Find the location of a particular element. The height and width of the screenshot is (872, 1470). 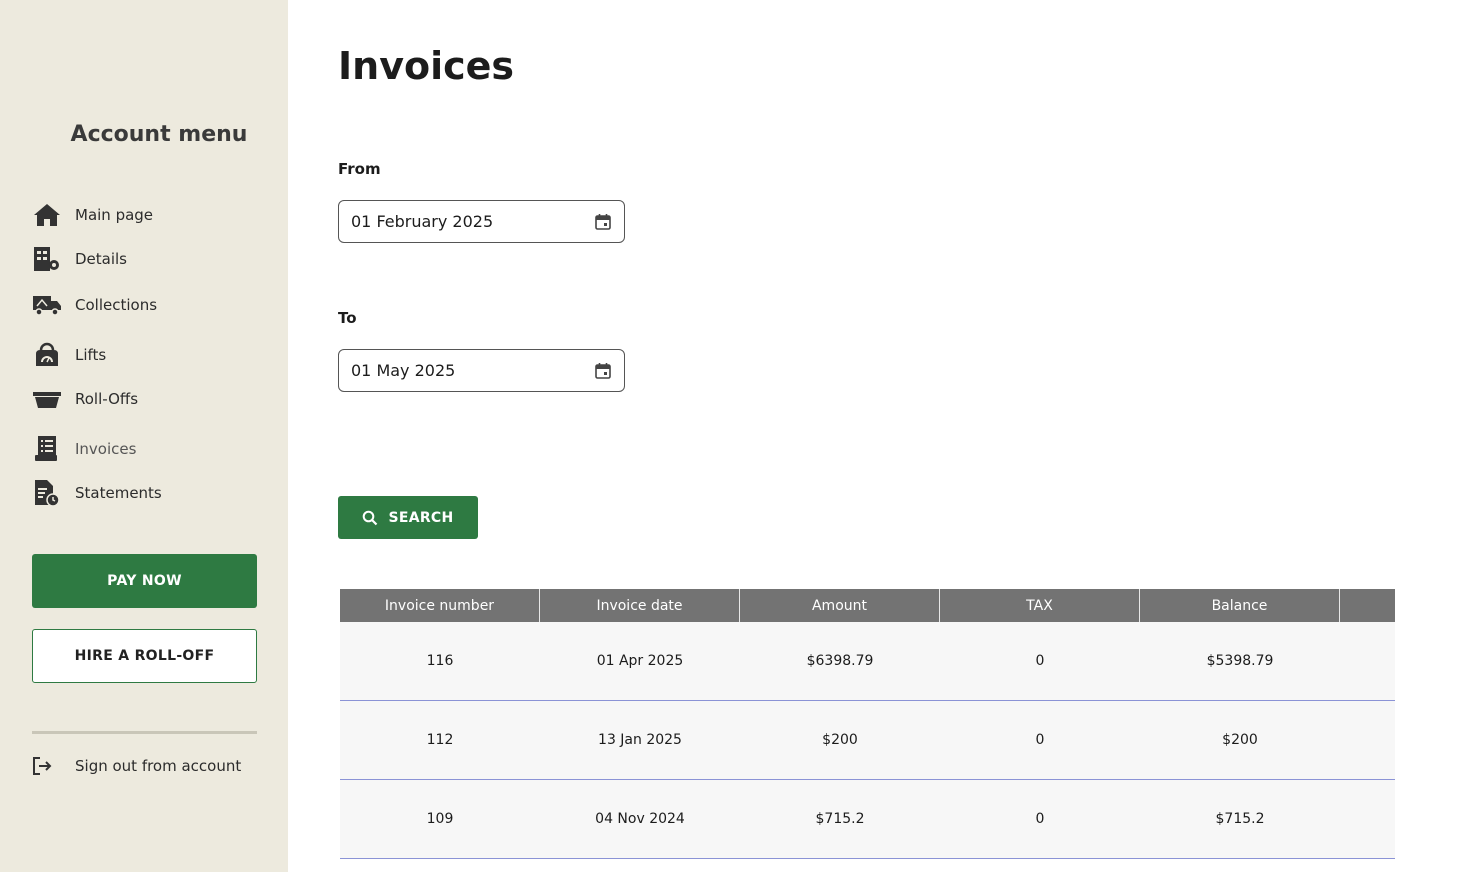

to-date-value: 01 May 2025 is located at coordinates (403, 370).